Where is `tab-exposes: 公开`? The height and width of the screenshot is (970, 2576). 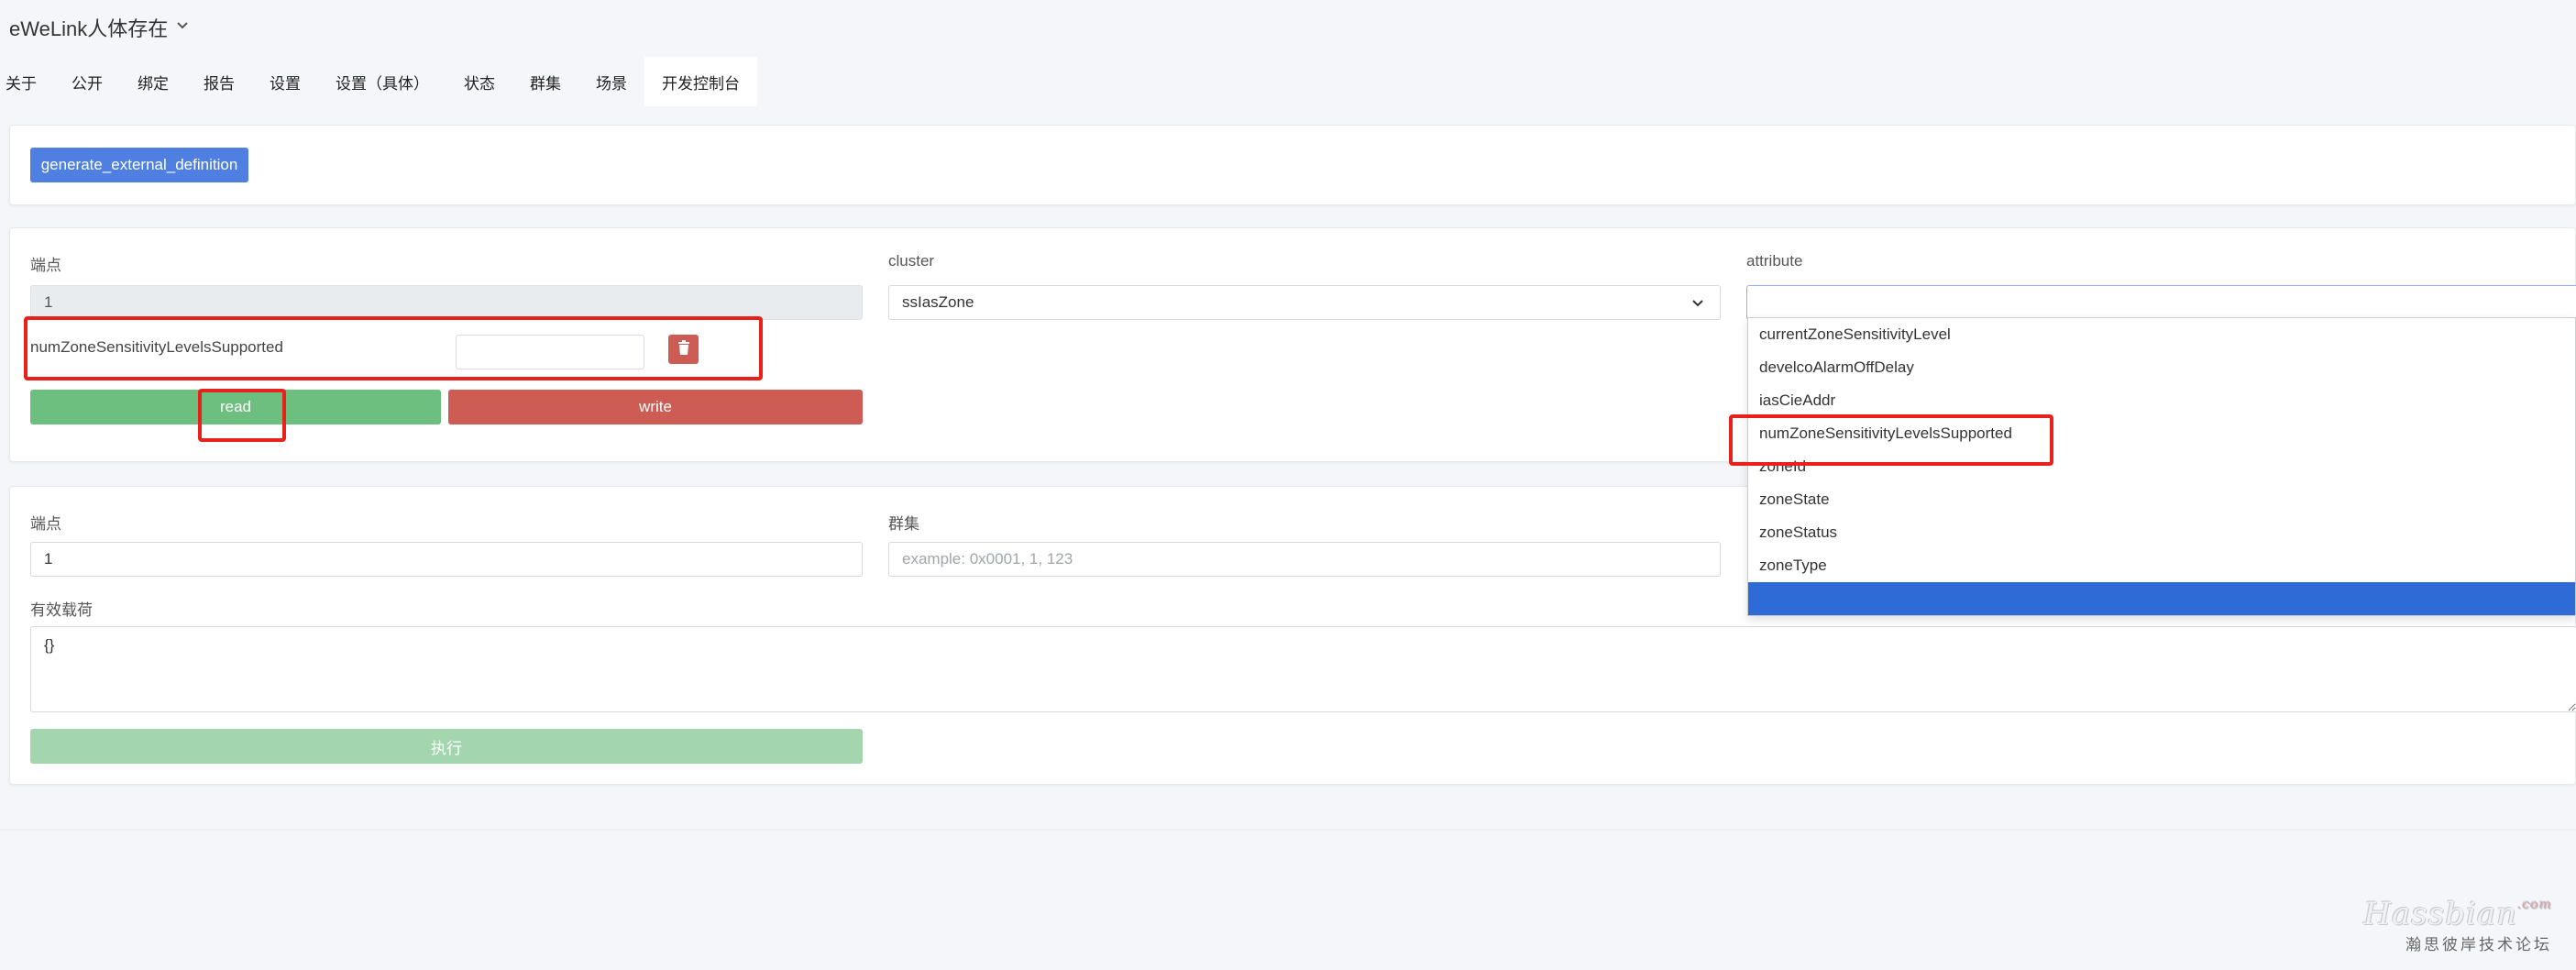 tab-exposes: 公开 is located at coordinates (87, 81).